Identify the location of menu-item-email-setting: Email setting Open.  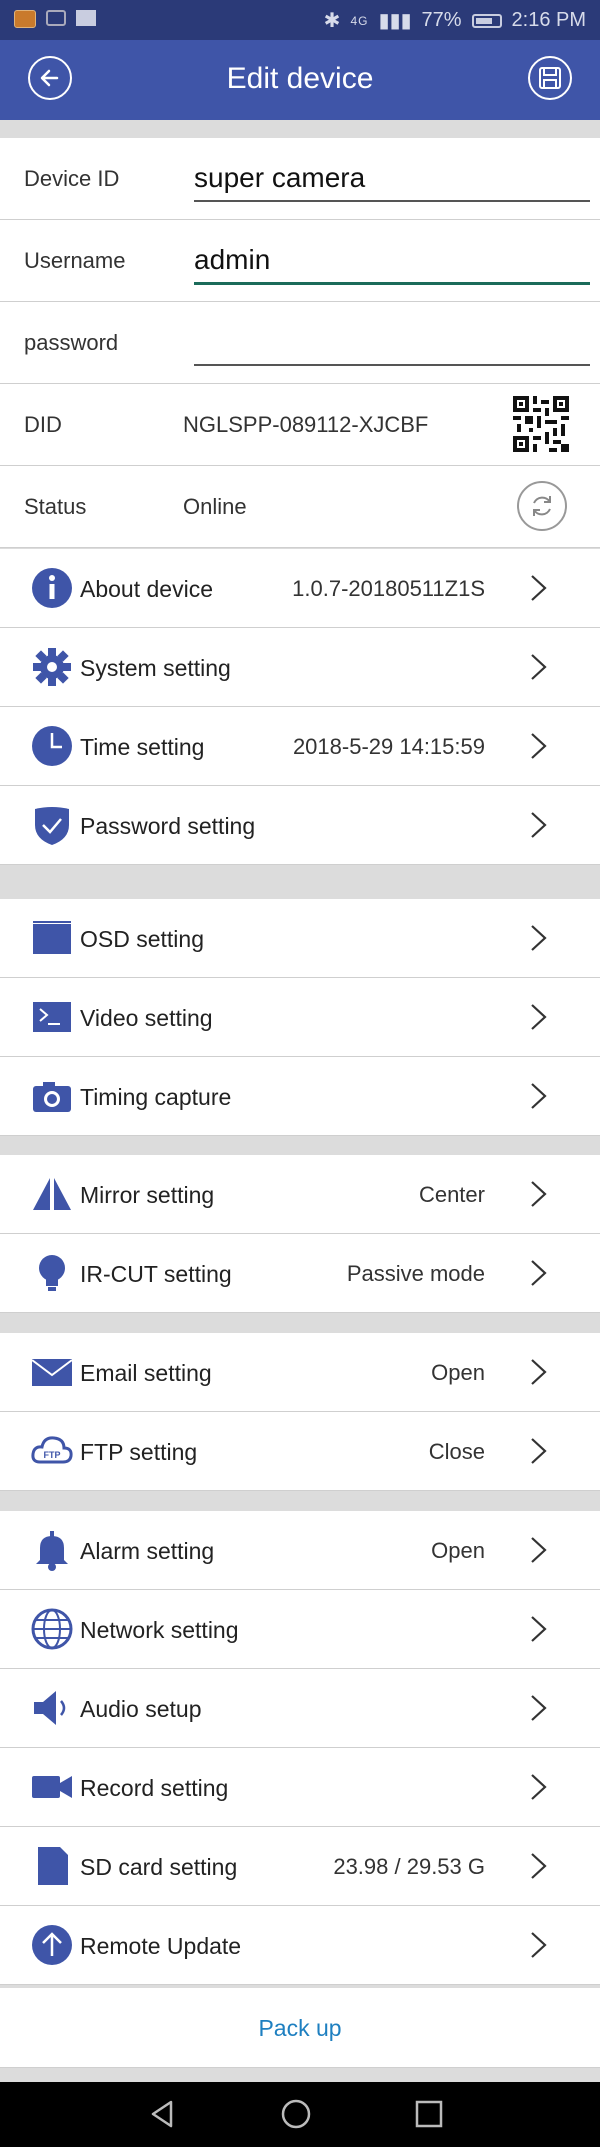
(300, 1372).